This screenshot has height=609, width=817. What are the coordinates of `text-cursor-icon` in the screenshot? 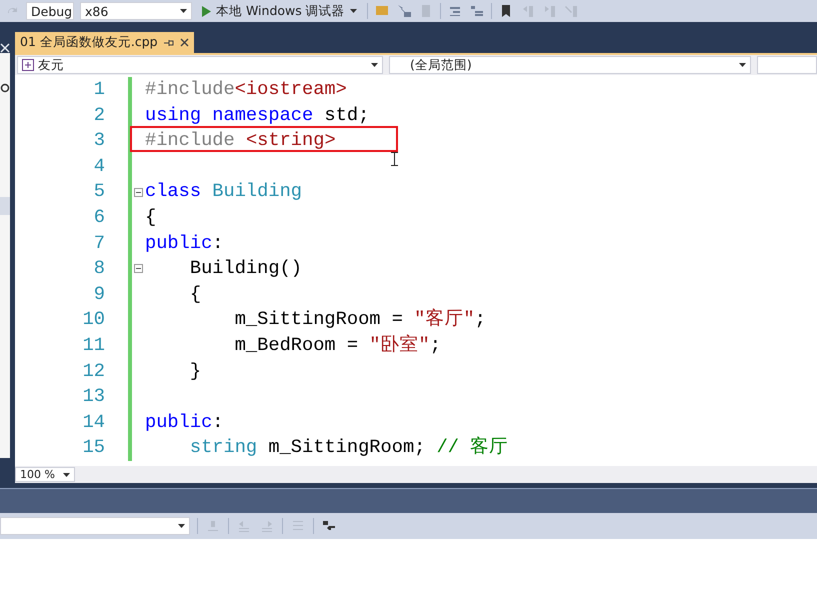 It's located at (394, 159).